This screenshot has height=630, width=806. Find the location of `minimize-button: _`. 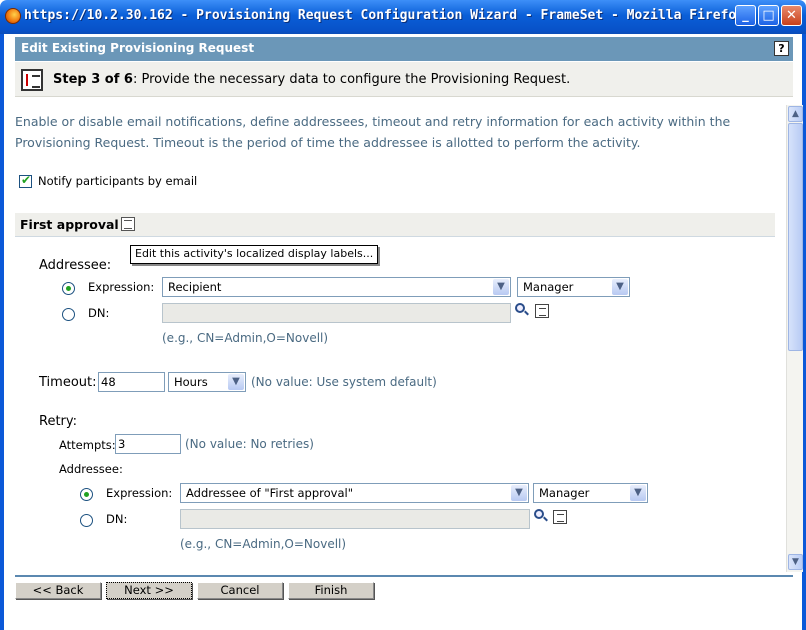

minimize-button: _ is located at coordinates (745, 15).